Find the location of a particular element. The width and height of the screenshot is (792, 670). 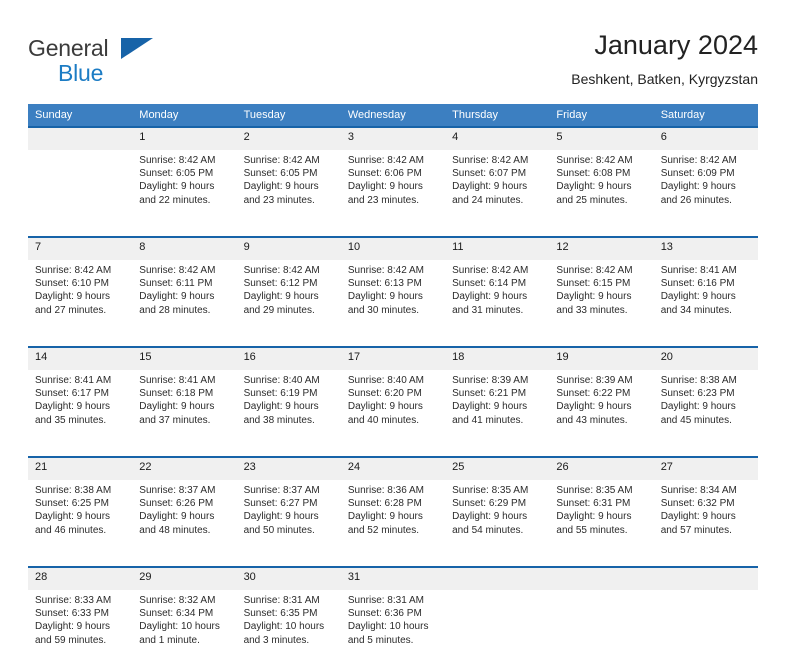

day-number-26: 26 is located at coordinates (601, 469).